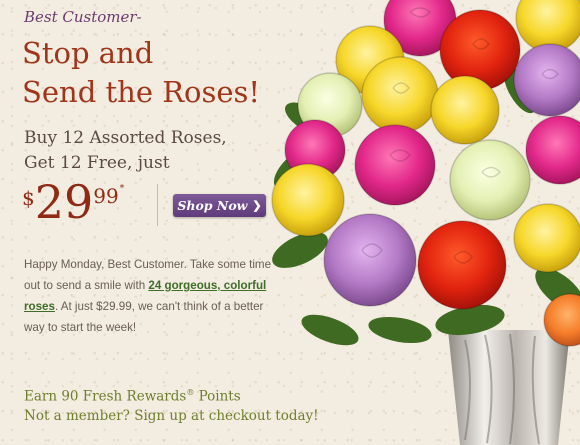  What do you see at coordinates (64, 202) in the screenshot?
I see `price-dollars: 29` at bounding box center [64, 202].